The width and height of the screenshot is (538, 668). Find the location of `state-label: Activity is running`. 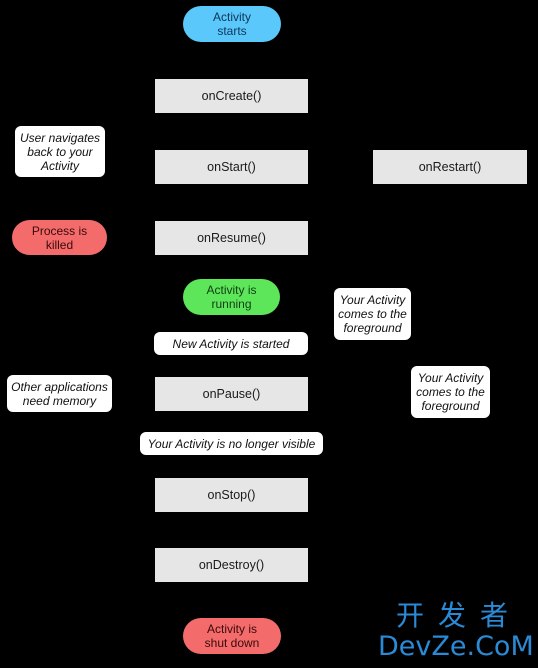

state-label: Activity is running is located at coordinates (231, 297).